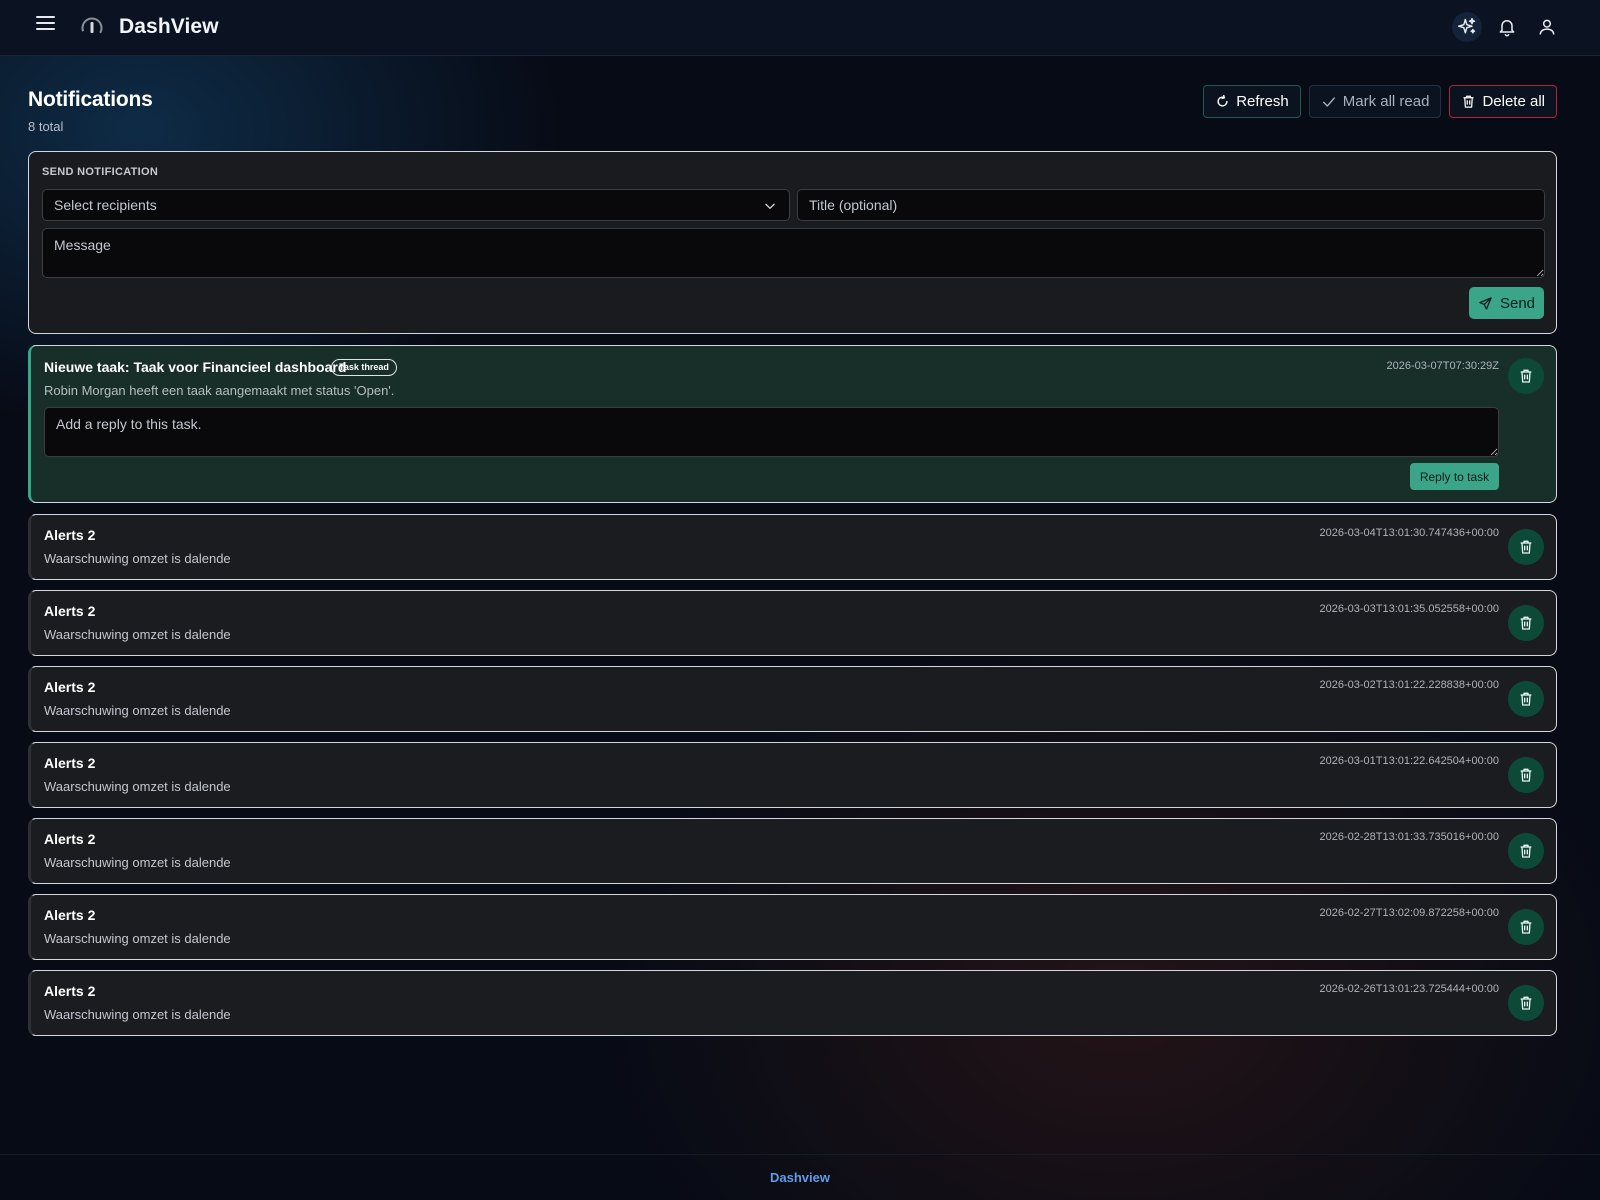 The width and height of the screenshot is (1600, 1200). Describe the element at coordinates (1517, 303) in the screenshot. I see `send-label: Send` at that location.